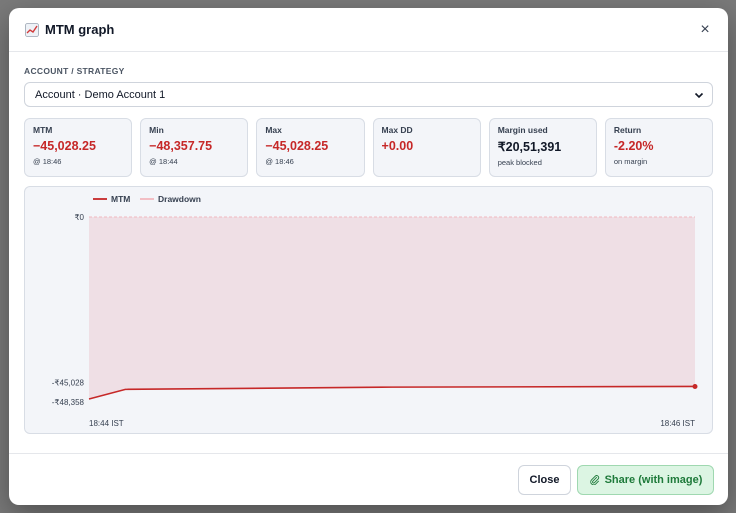 The image size is (736, 513). I want to click on chevron-down-icon, so click(699, 95).